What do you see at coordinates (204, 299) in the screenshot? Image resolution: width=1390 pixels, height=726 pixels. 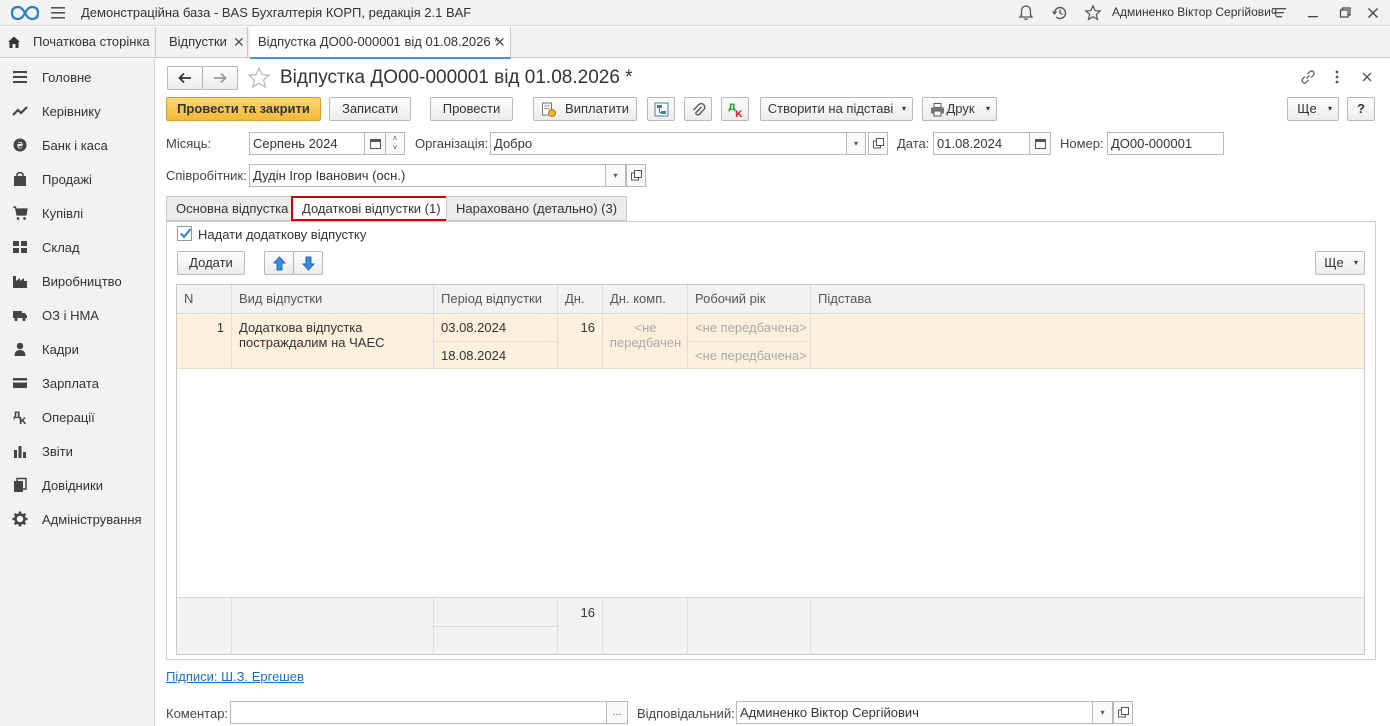 I see `column-header-n: N` at bounding box center [204, 299].